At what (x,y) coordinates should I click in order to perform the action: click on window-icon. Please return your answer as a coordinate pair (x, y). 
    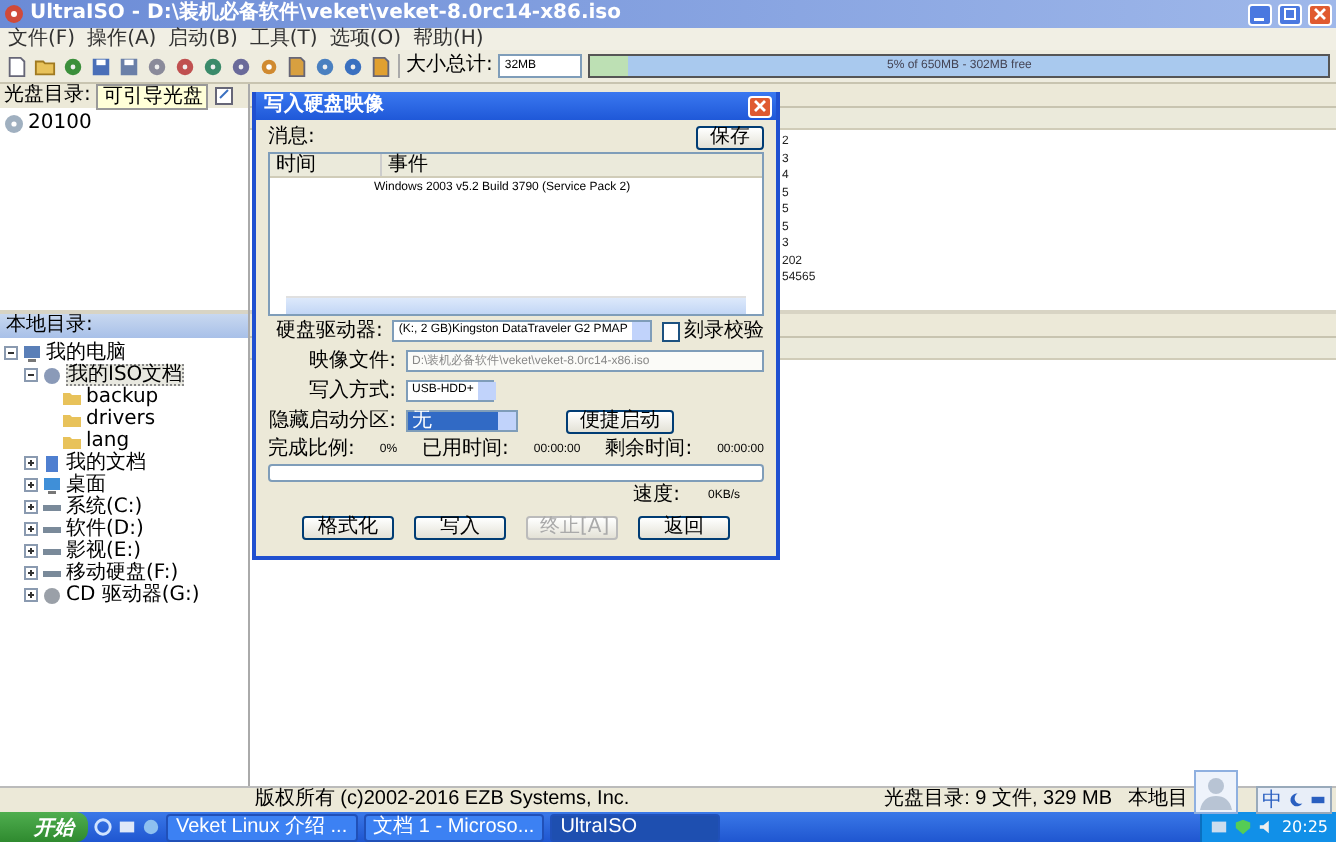
    Looking at the image, I should click on (127, 827).